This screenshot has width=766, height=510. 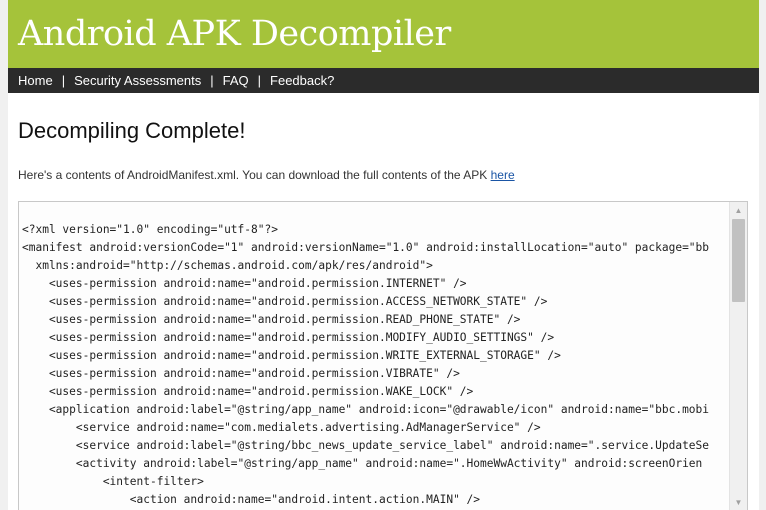 What do you see at coordinates (150, 229) in the screenshot?
I see `code-line: <?xml version="1.0" encoding="utf-8"?>` at bounding box center [150, 229].